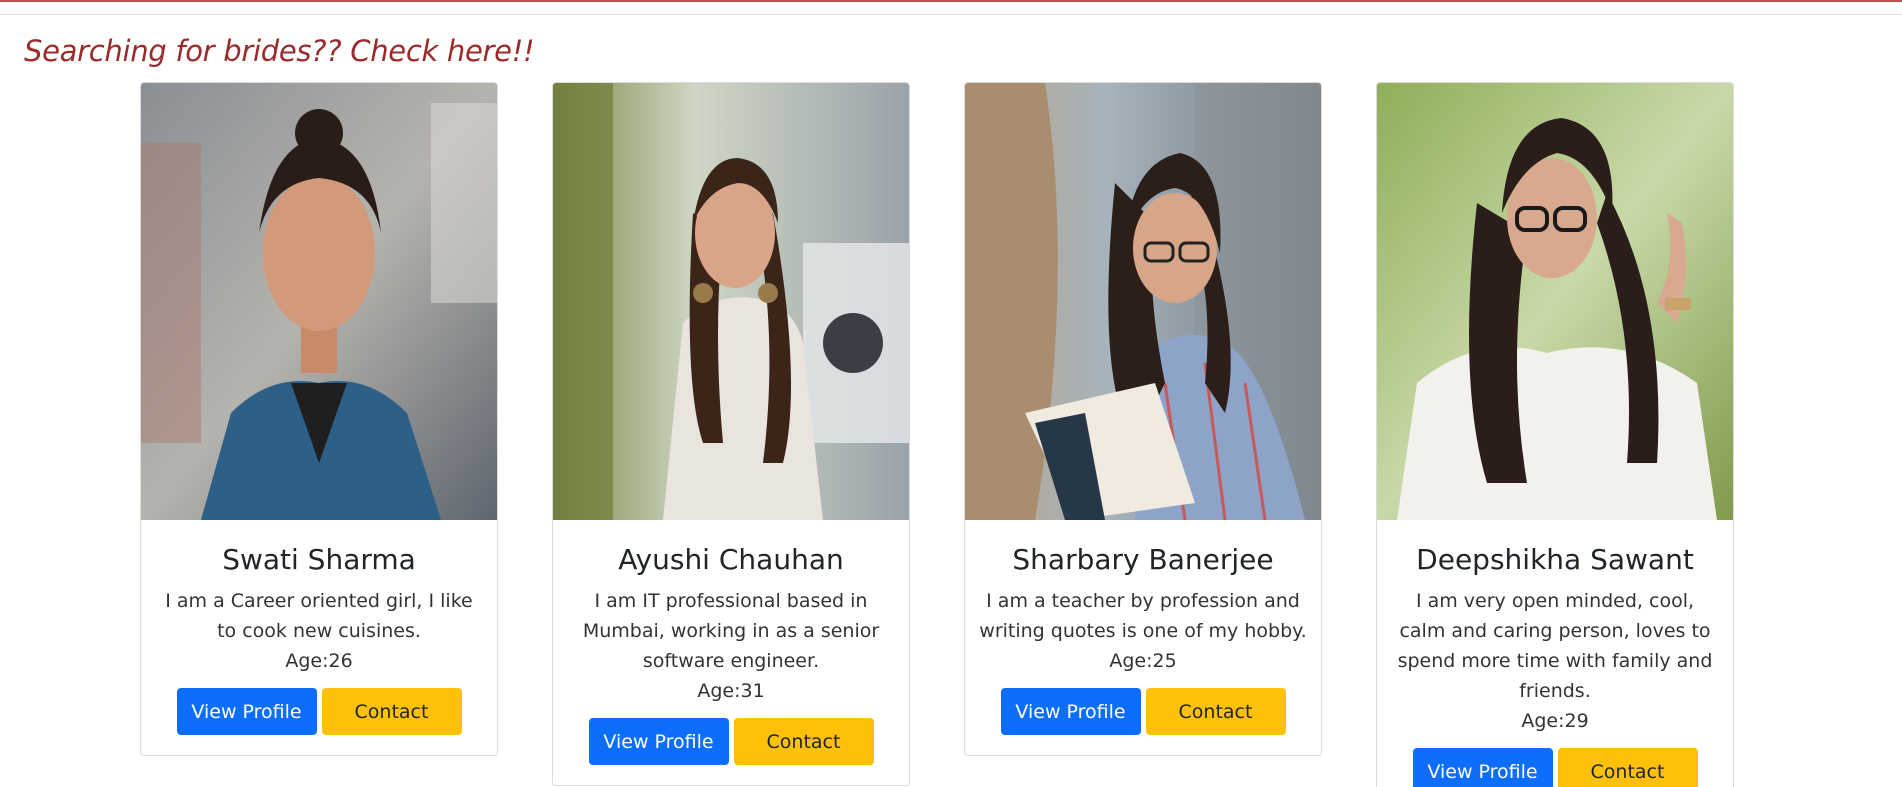 The height and width of the screenshot is (787, 1902). Describe the element at coordinates (1555, 721) in the screenshot. I see `profile-age: Age:29` at that location.